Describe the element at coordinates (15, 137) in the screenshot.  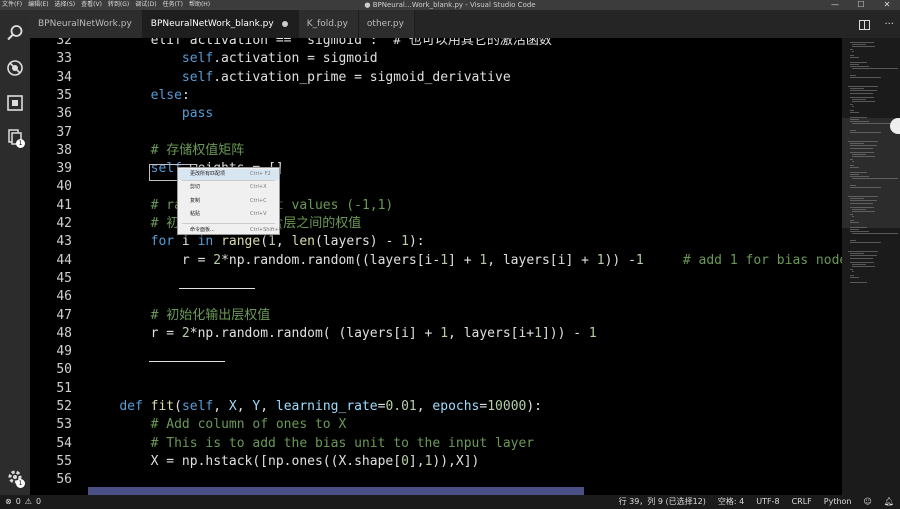
I see `explorer-icon: 1` at that location.